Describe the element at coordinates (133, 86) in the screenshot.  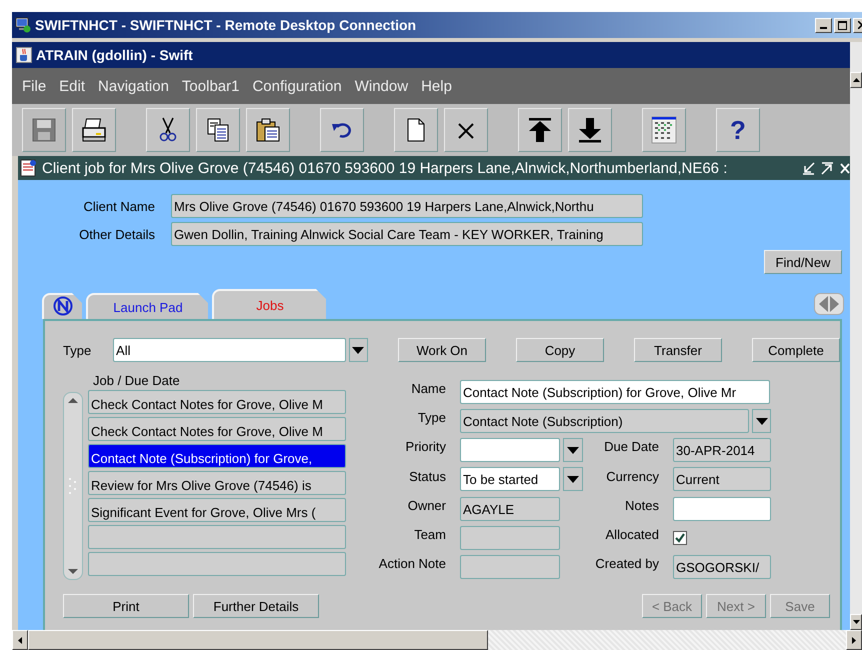
I see `menu-item: Navigation` at that location.